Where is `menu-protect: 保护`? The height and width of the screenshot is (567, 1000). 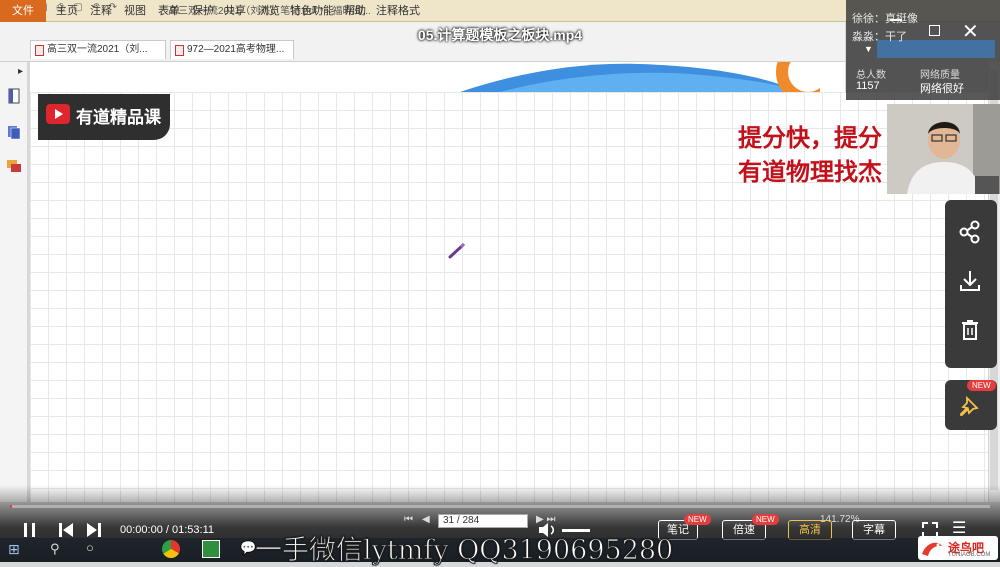 menu-protect: 保护 is located at coordinates (203, 11).